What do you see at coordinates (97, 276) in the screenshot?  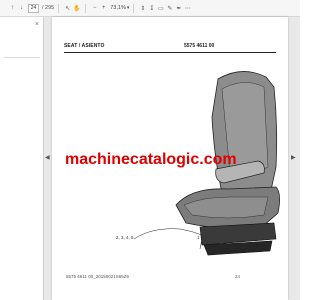 I see `footer-code: 5575 4611 00_20150021S65Z6` at bounding box center [97, 276].